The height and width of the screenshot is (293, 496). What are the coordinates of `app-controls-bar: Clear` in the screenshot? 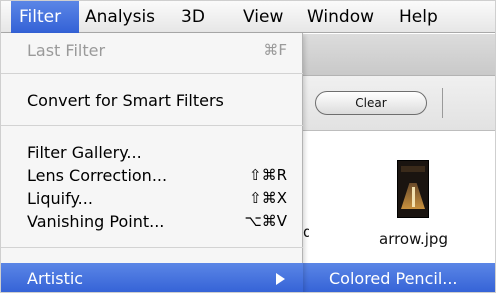 It's located at (399, 103).